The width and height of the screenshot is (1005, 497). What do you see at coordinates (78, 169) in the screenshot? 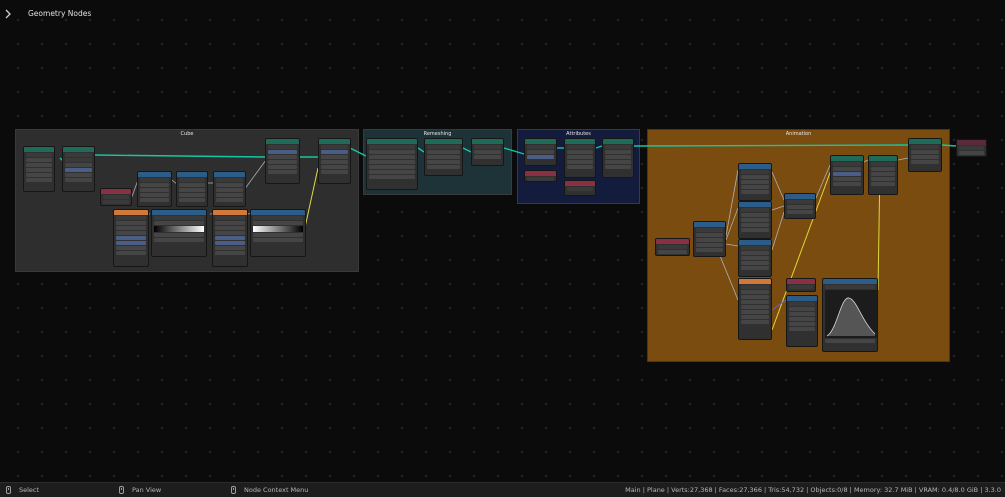
I see `node-subdivision-surface` at bounding box center [78, 169].